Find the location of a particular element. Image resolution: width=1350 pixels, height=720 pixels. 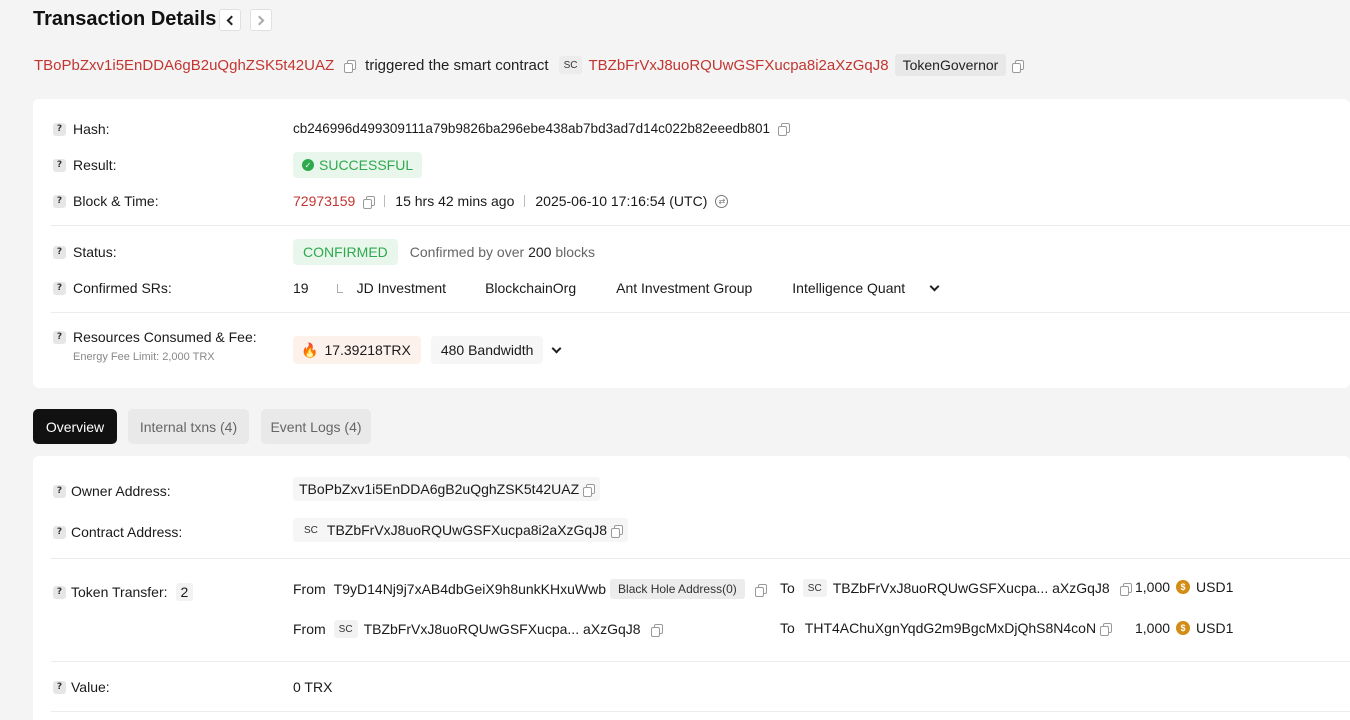

flame-icon: 🔥 is located at coordinates (310, 349).